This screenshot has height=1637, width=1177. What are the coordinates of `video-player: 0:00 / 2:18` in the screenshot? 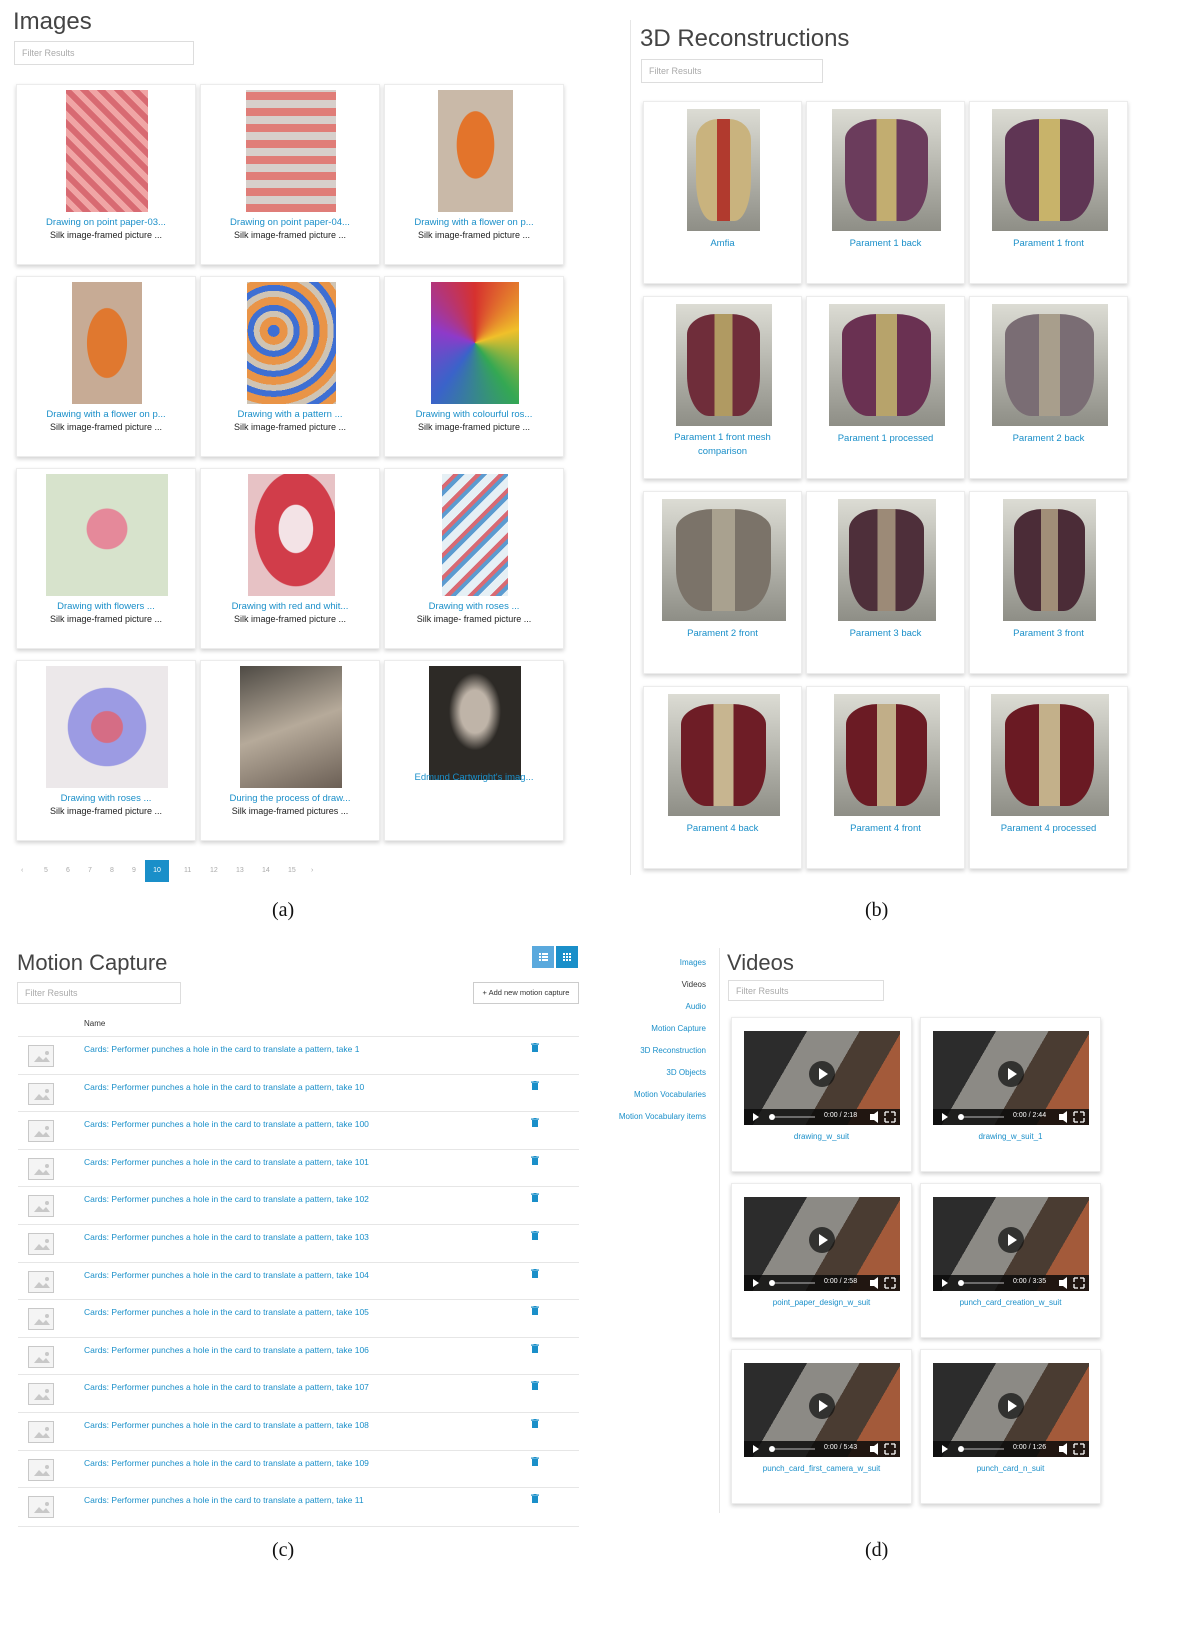 It's located at (822, 1078).